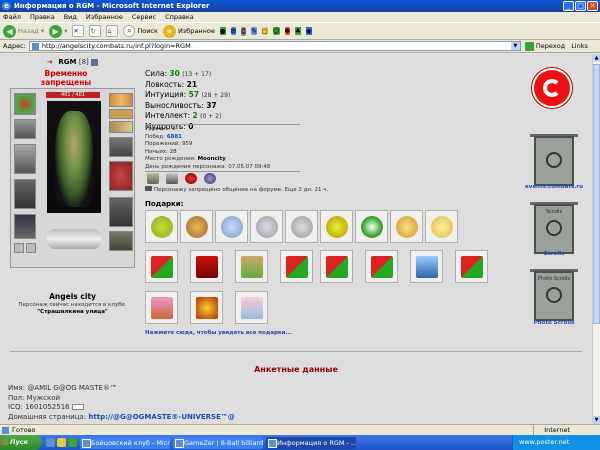  I want to click on homepage-link: http://@G@OGMASTE®-UNIVERSE™@, so click(161, 417).